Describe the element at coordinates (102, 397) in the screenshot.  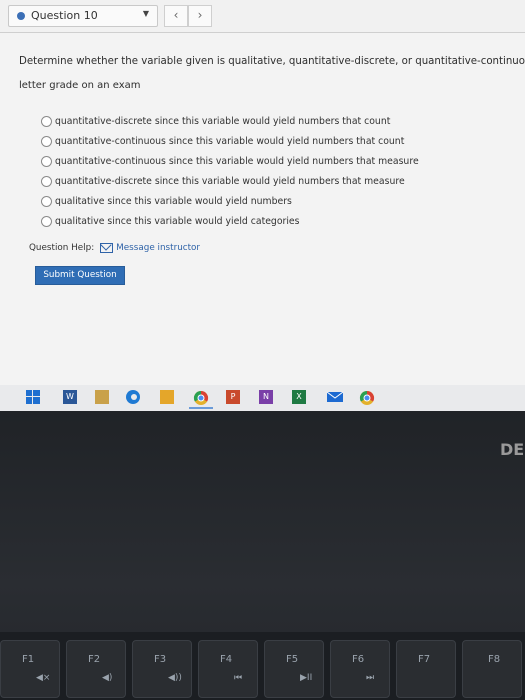
I see `store-app-icon` at that location.